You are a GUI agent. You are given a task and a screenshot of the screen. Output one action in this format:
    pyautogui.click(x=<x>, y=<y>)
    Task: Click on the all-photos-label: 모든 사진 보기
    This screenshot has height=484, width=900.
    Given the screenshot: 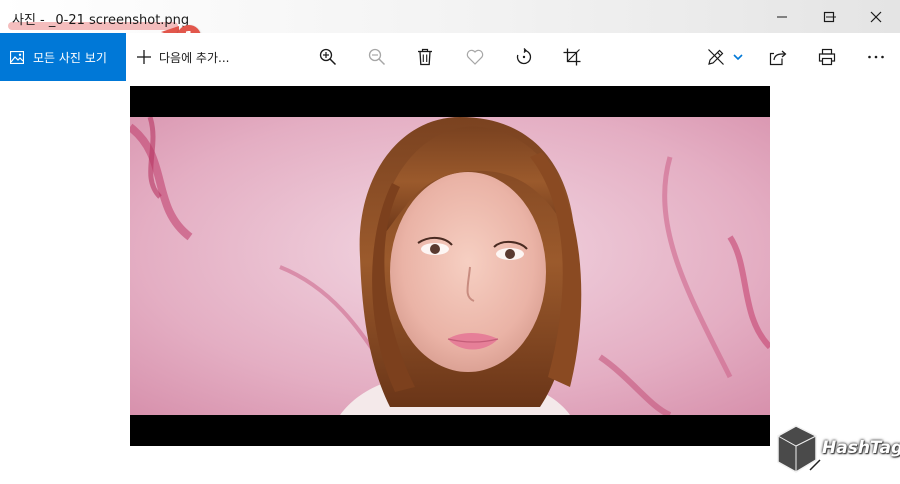 What is the action you would take?
    pyautogui.click(x=70, y=57)
    